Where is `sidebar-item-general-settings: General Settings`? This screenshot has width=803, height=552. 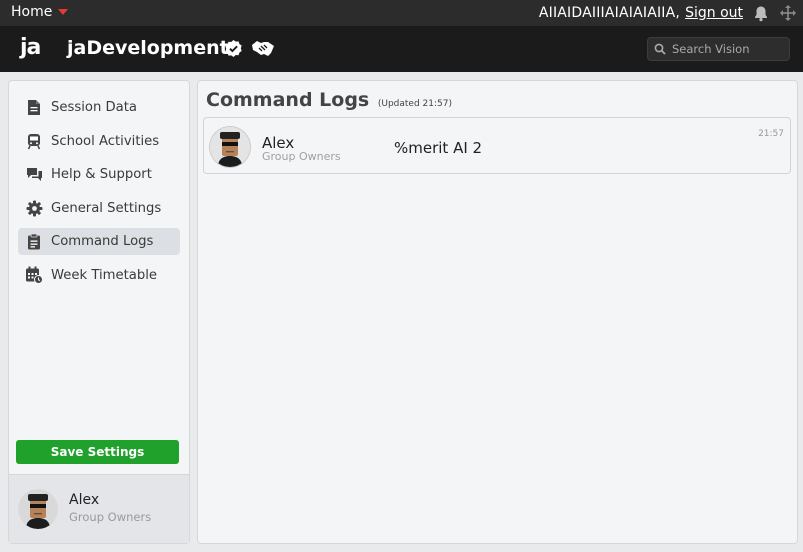 sidebar-item-general-settings: General Settings is located at coordinates (99, 208).